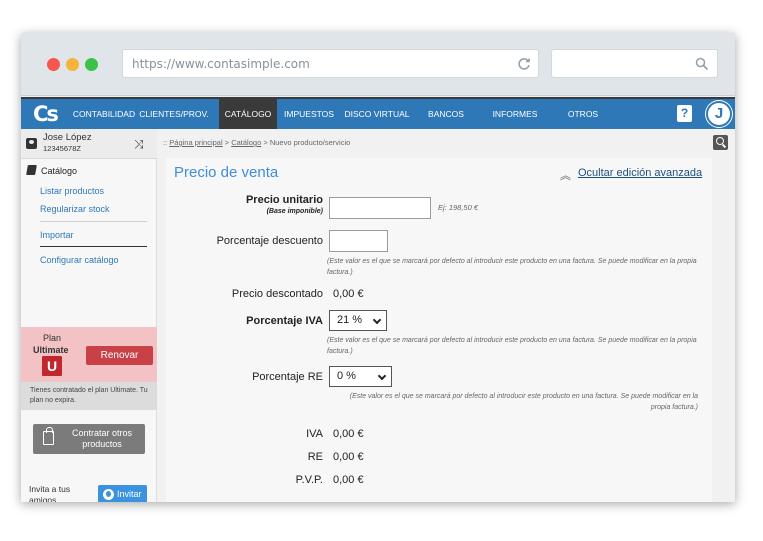  What do you see at coordinates (360, 376) in the screenshot?
I see `re-select: 0 %` at bounding box center [360, 376].